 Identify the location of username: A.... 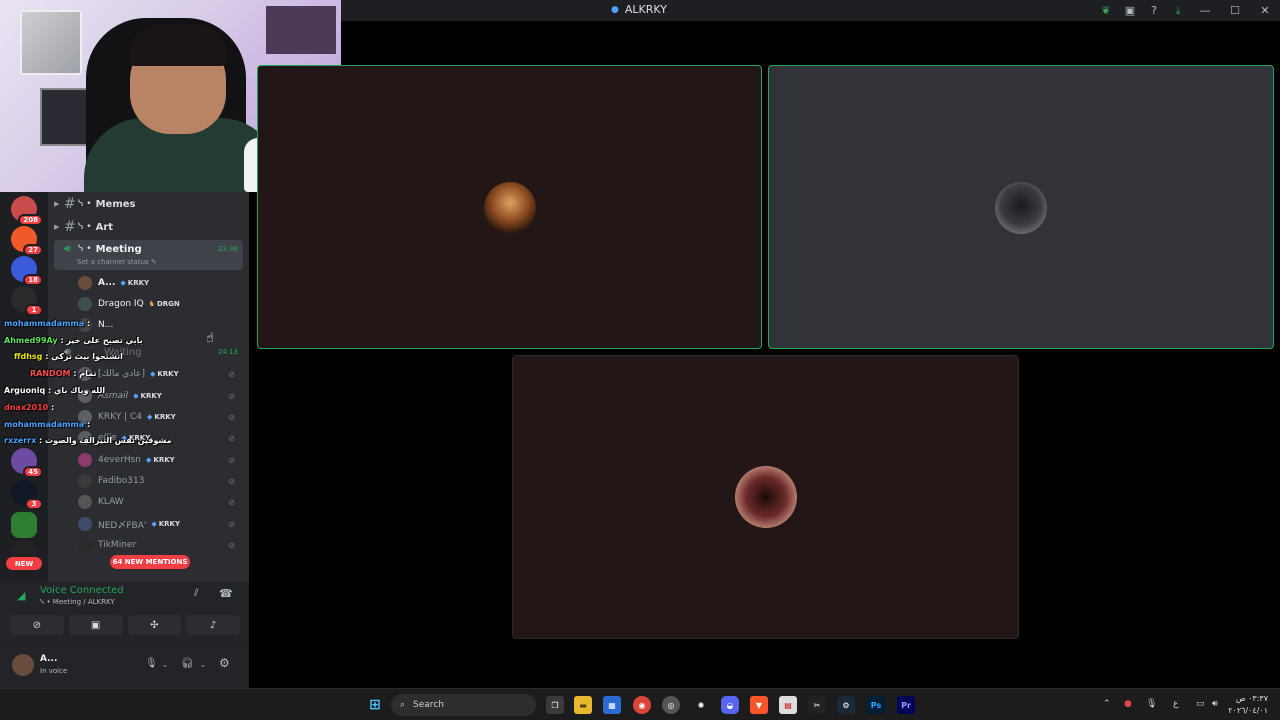
(48, 659).